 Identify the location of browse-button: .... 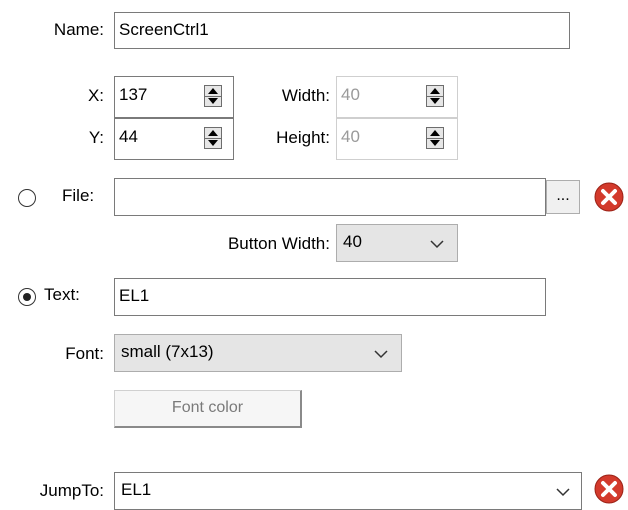
(563, 197).